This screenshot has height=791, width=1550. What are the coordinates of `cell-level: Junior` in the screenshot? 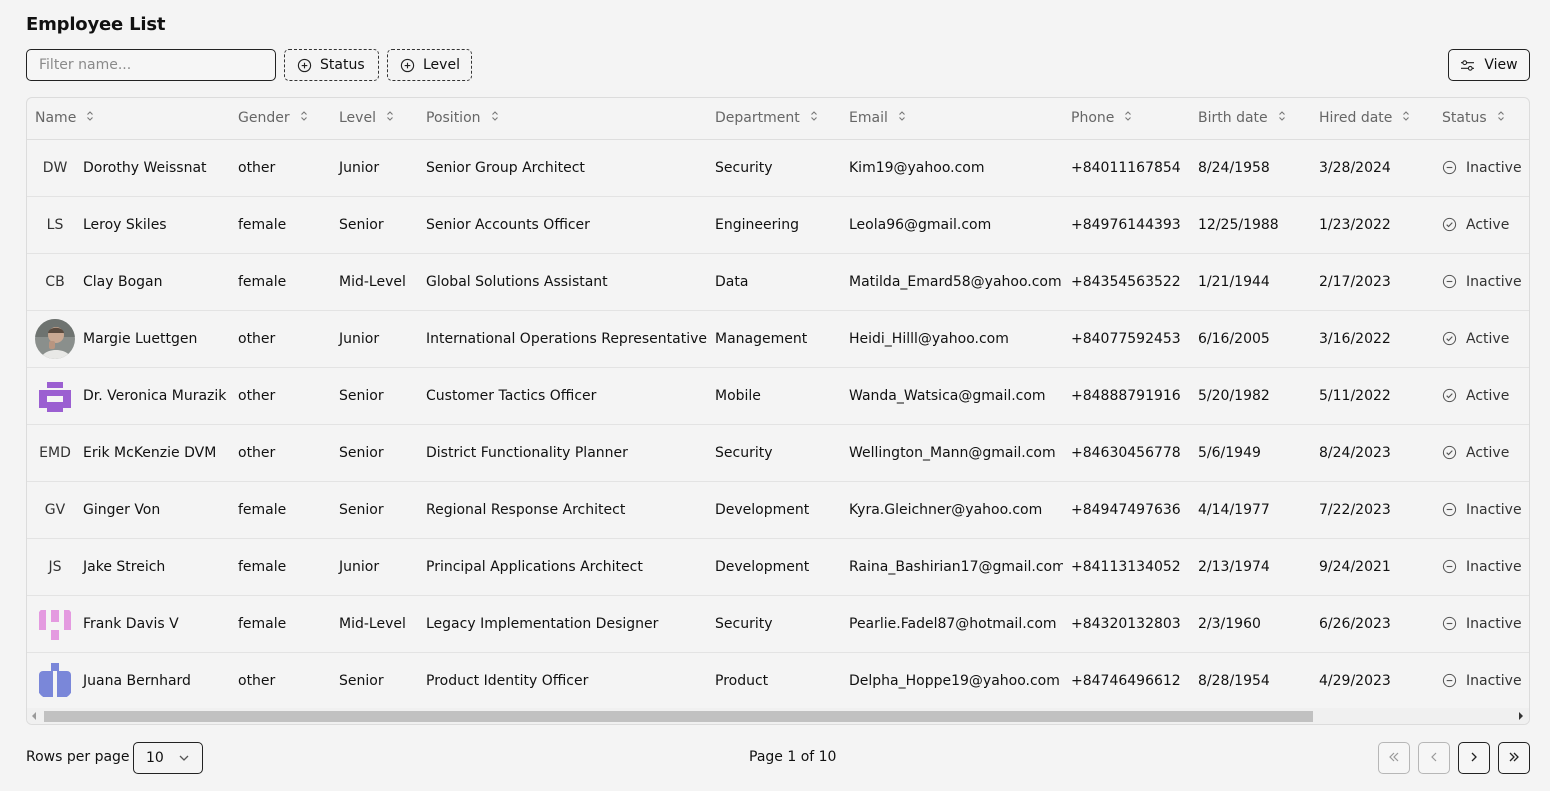 It's located at (374, 168).